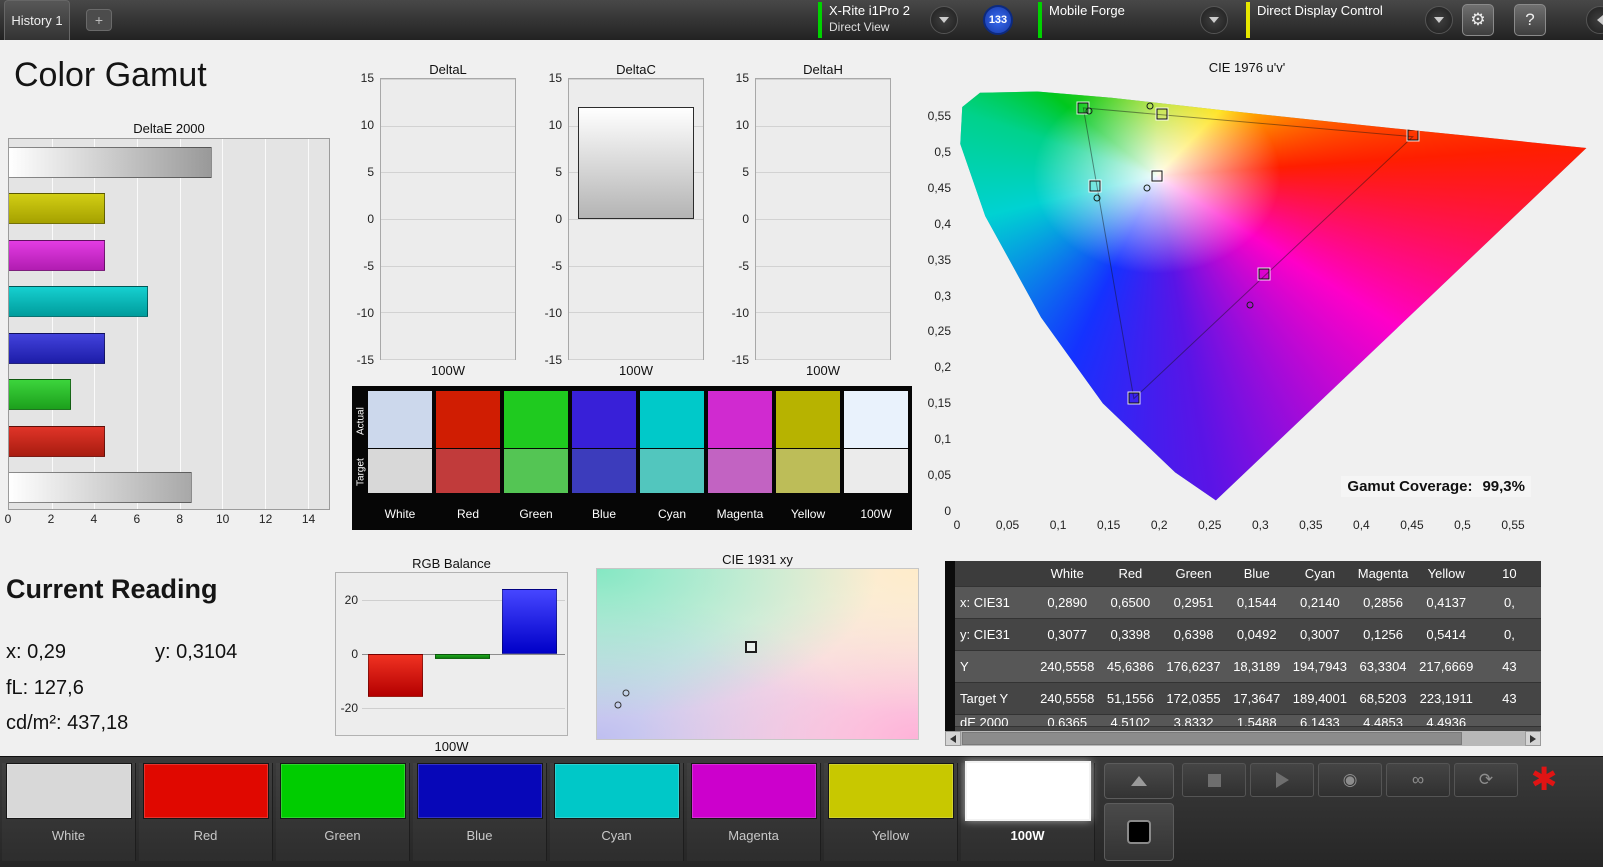  Describe the element at coordinates (753, 835) in the screenshot. I see `patch-label: Magenta` at that location.